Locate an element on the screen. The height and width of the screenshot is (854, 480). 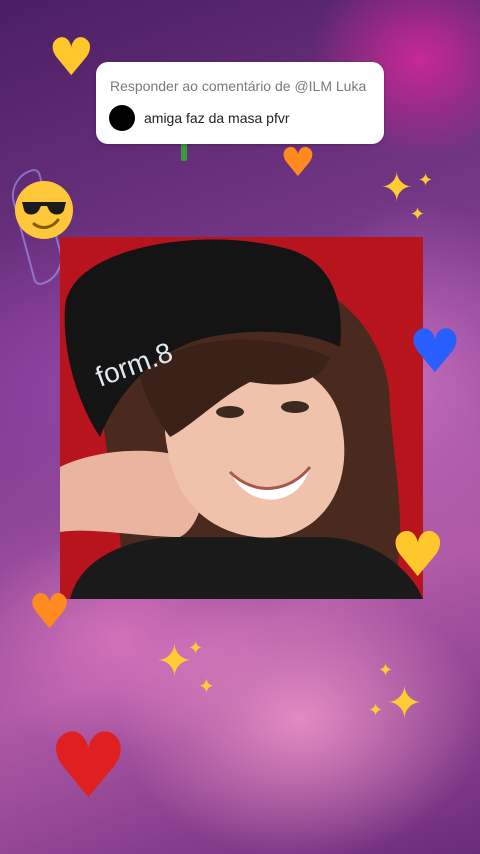
red-heart-icon: ♥ is located at coordinates (88, 766).